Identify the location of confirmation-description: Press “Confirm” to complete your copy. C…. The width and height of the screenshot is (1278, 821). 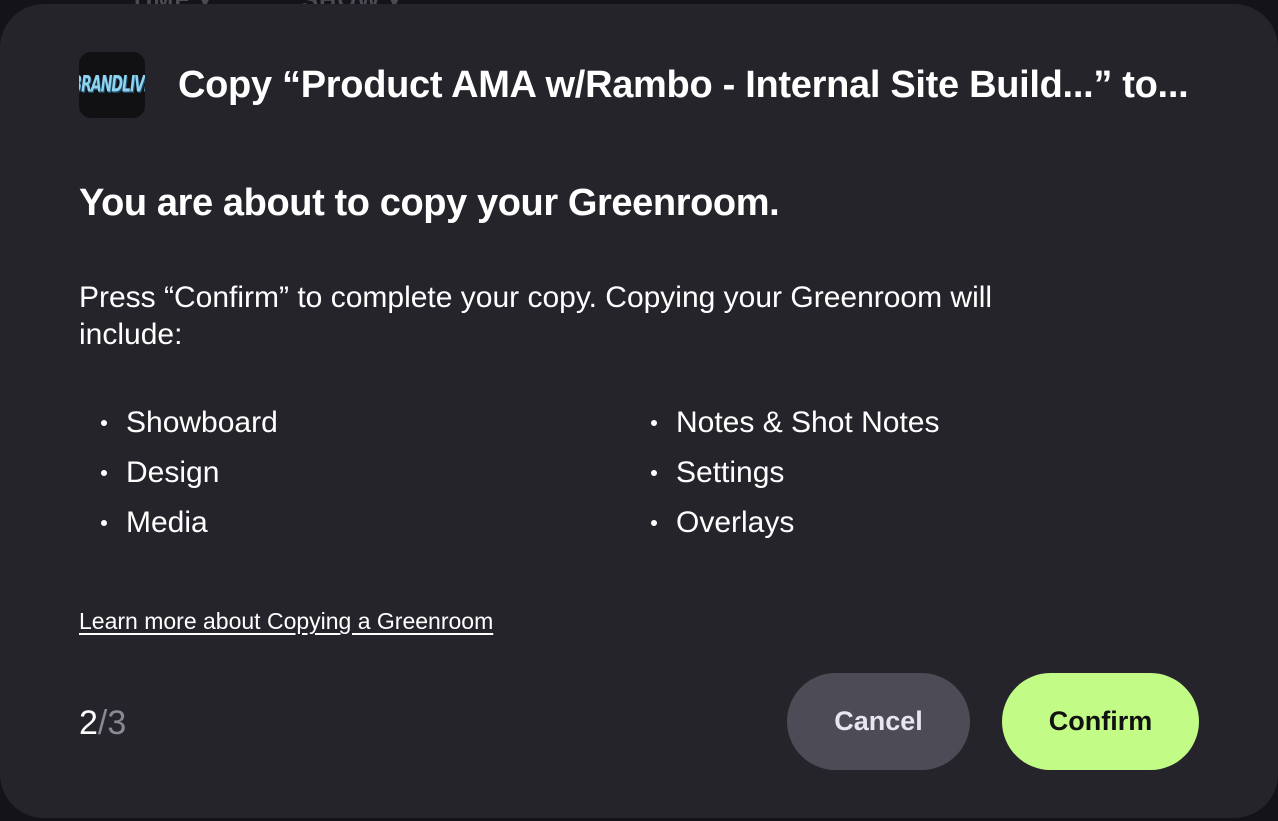
(536, 316).